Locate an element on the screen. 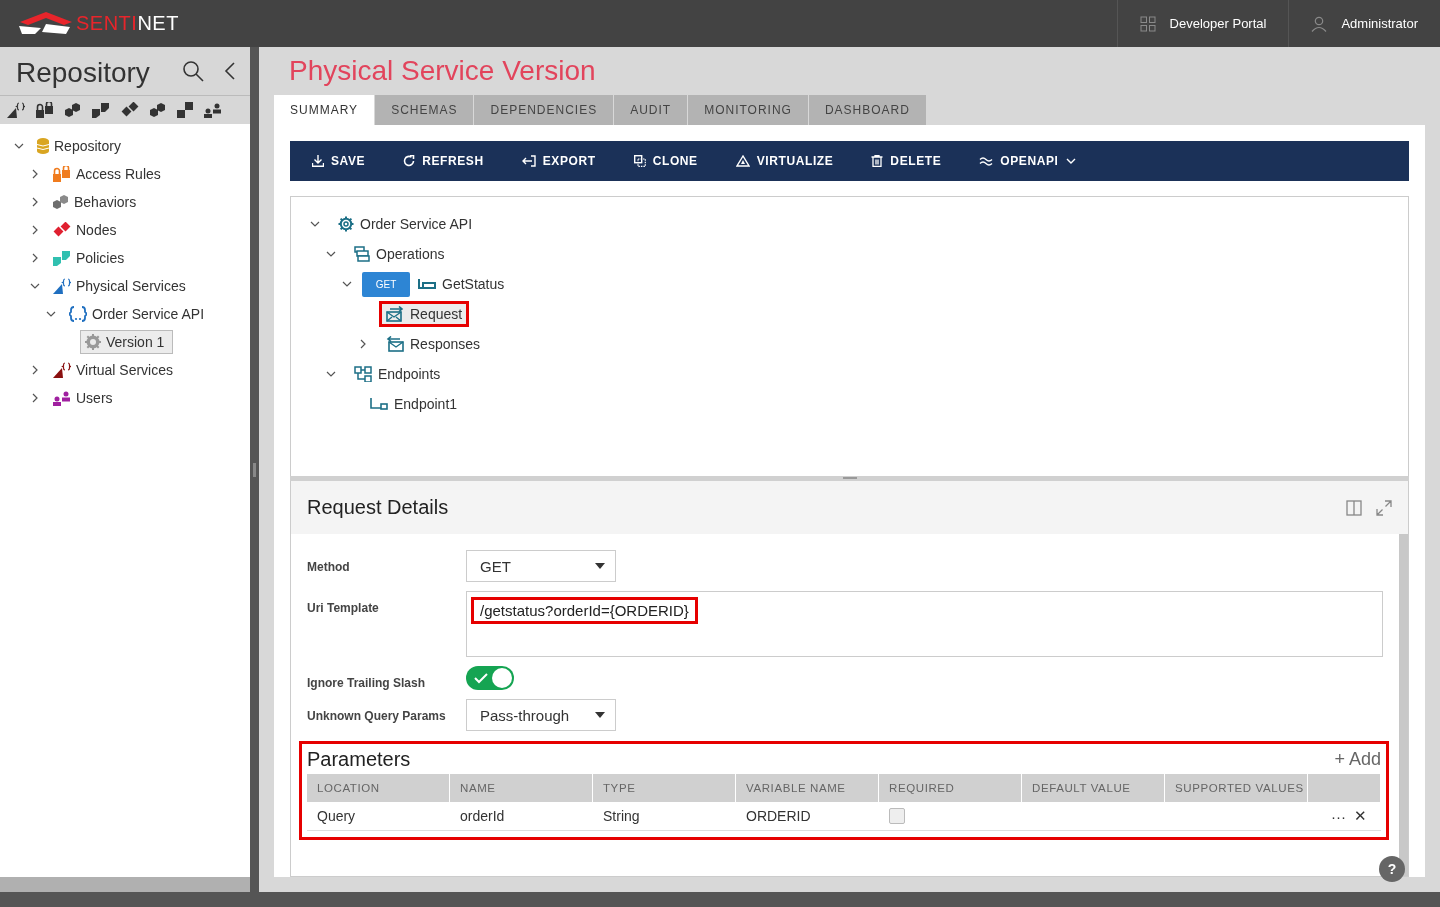 This screenshot has height=907, width=1440. remove-button: ✕ is located at coordinates (1360, 816).